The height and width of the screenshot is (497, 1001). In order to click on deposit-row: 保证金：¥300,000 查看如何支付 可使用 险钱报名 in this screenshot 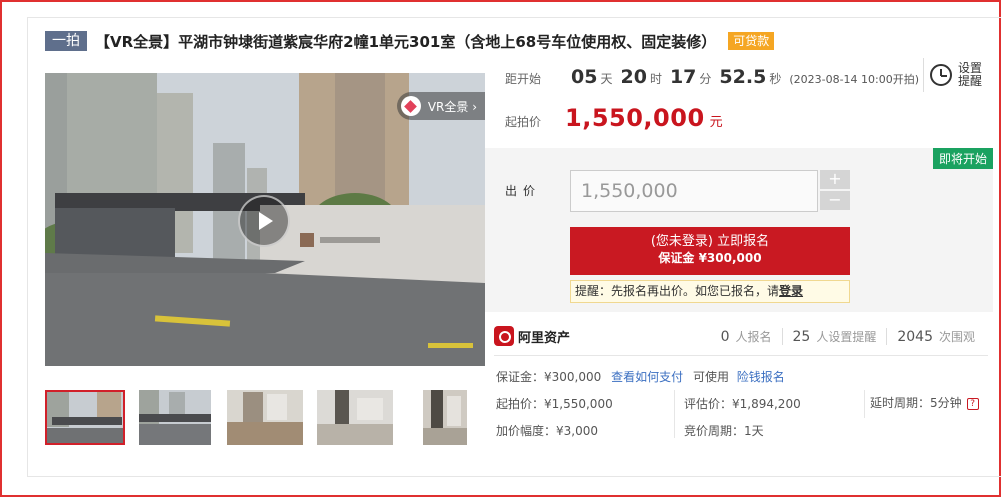, I will do `click(640, 376)`.